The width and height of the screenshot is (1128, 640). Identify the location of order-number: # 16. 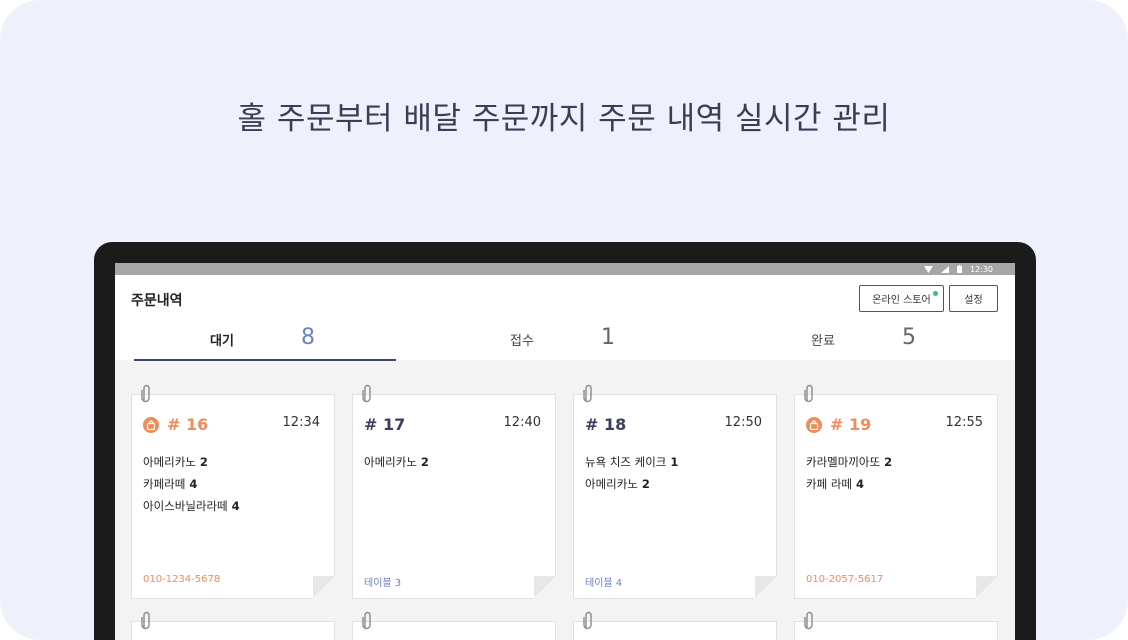
(175, 424).